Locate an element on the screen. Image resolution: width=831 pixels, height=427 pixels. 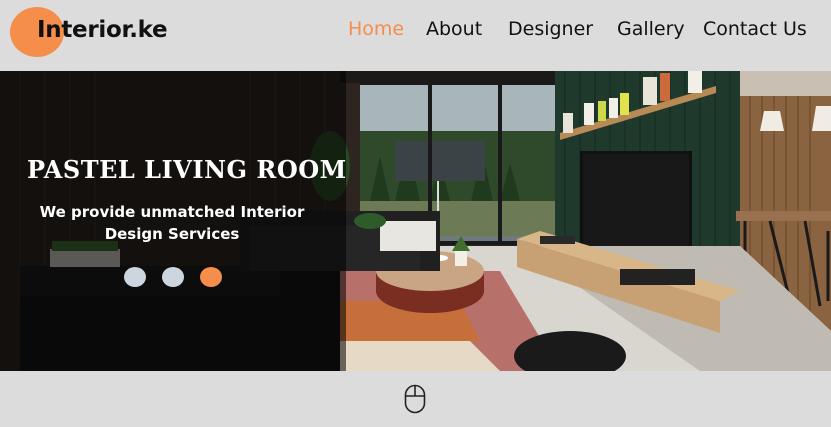
mouse-icon is located at coordinates (415, 399).